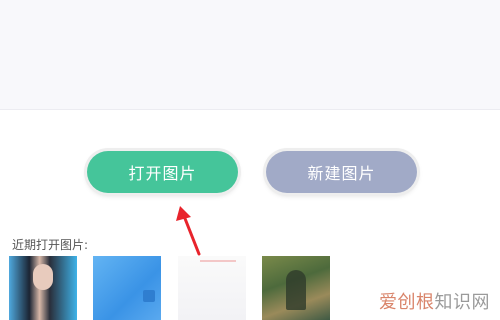 This screenshot has height=320, width=500. I want to click on new-image-label: 新建图片, so click(341, 173).